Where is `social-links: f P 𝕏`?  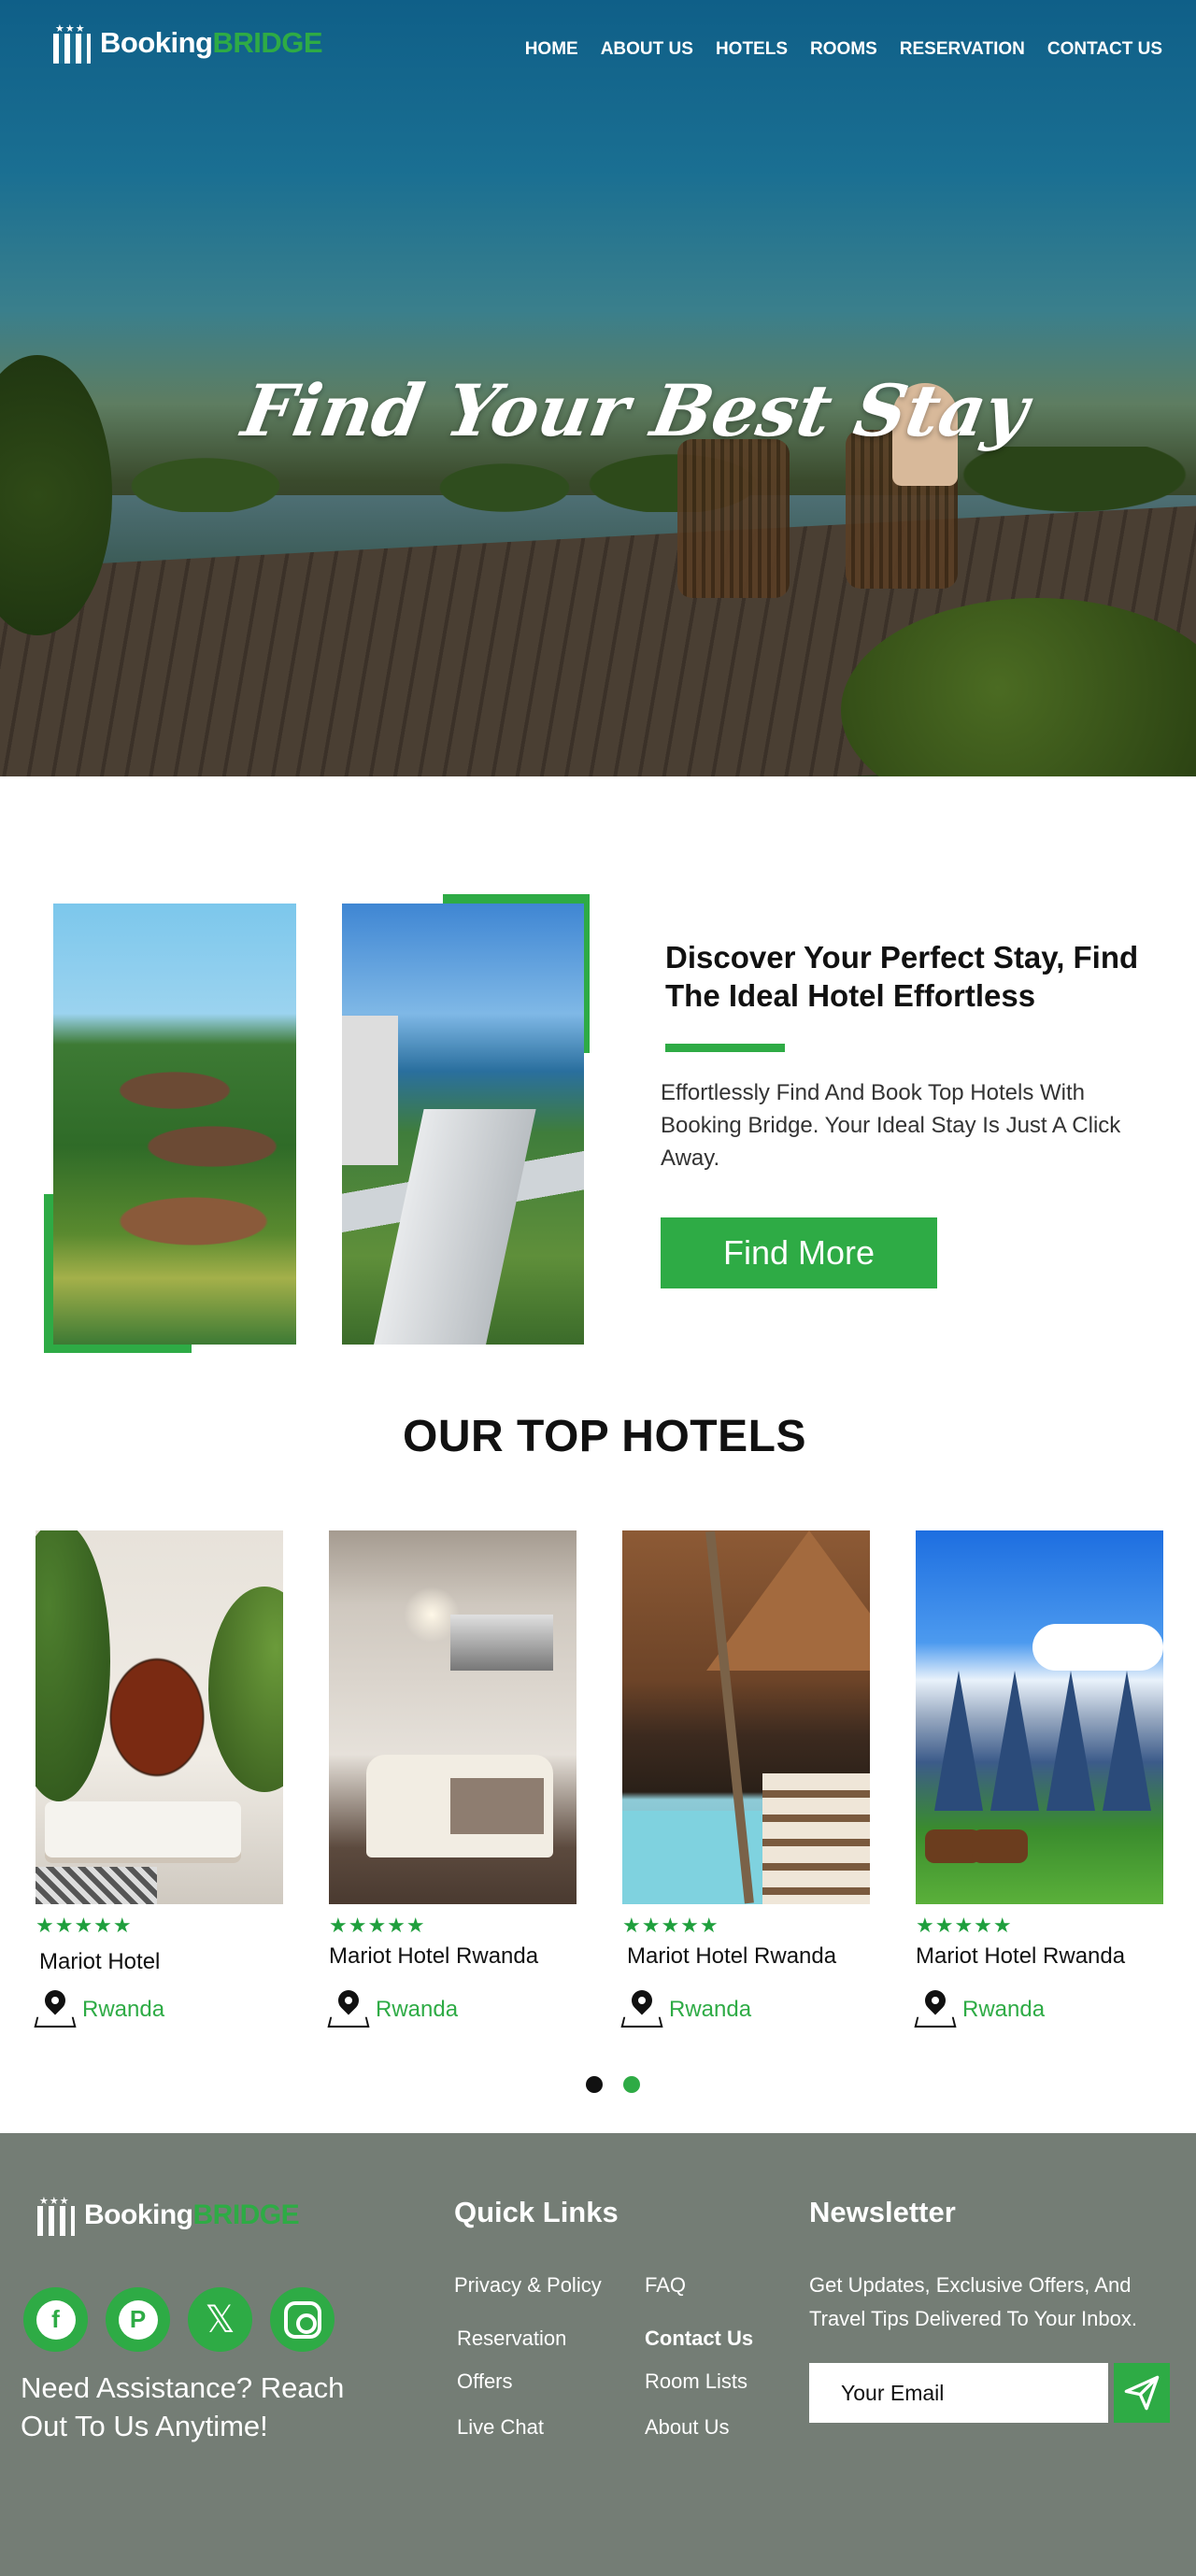
social-links: f P 𝕏 is located at coordinates (179, 2320).